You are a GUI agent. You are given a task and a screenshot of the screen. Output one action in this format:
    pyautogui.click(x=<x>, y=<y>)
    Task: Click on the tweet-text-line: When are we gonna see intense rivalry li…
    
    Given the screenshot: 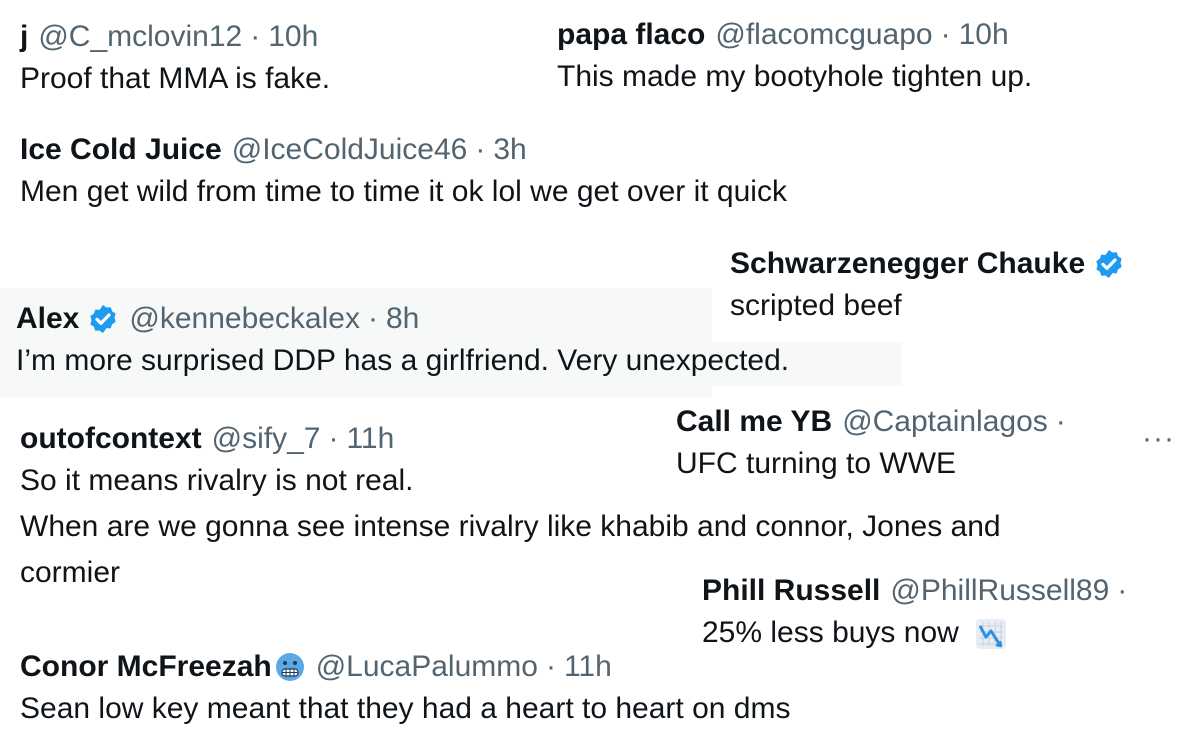 What is the action you would take?
    pyautogui.click(x=510, y=526)
    